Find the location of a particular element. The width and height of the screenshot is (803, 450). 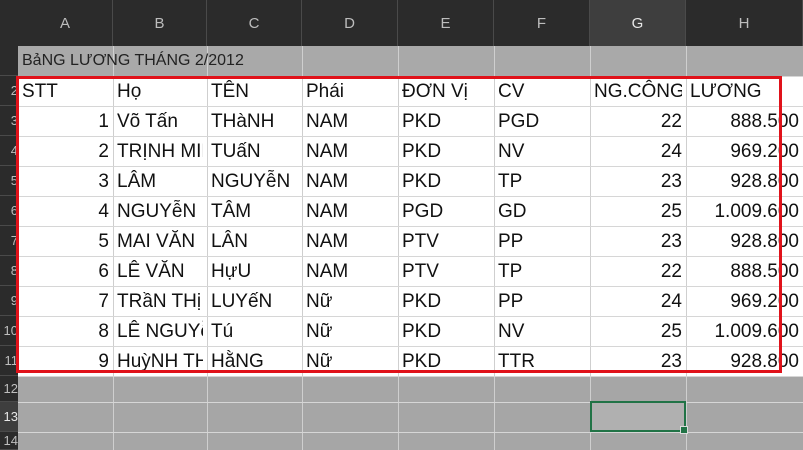

table-cell: HựU is located at coordinates (254, 272).